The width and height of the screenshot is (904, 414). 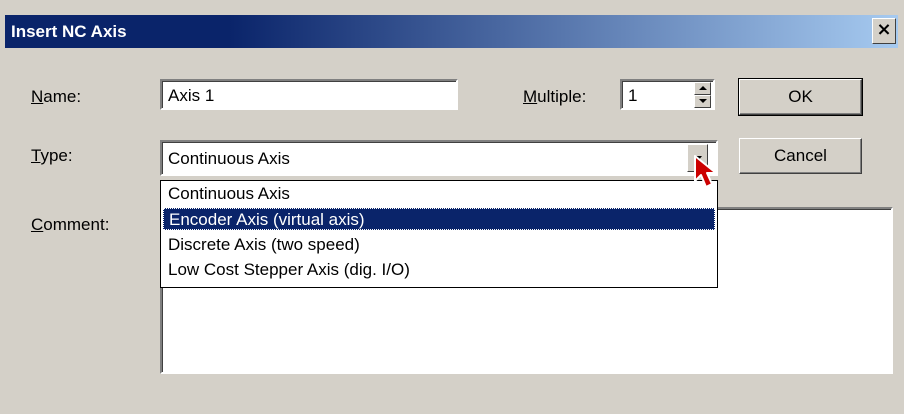 I want to click on cancel-button: Cancel, so click(x=800, y=156).